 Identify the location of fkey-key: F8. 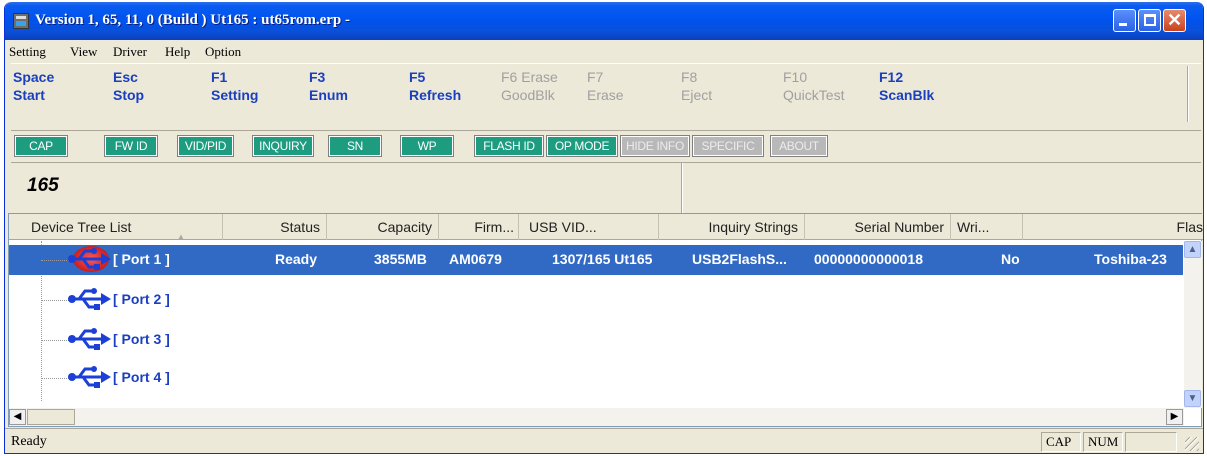
(689, 77).